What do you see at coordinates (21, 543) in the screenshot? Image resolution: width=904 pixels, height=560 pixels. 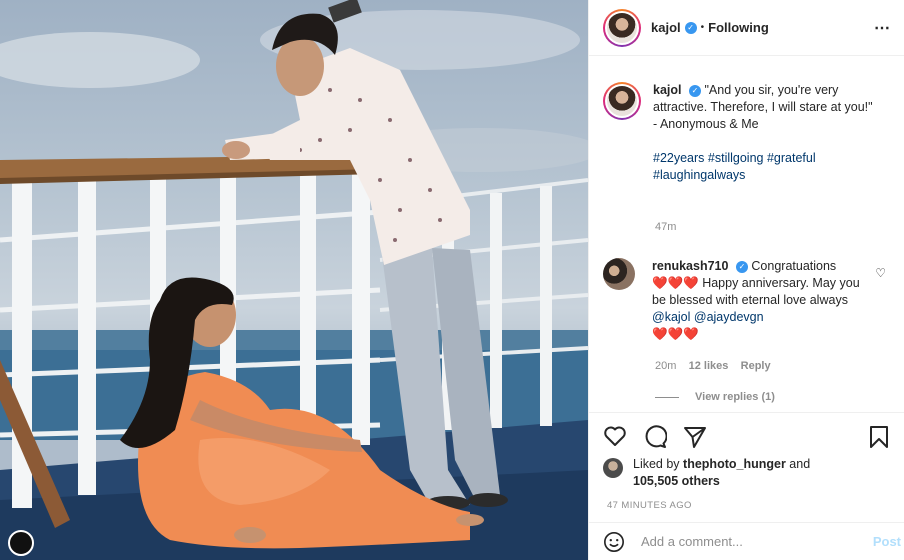 I see `profile-corner-avatar` at bounding box center [21, 543].